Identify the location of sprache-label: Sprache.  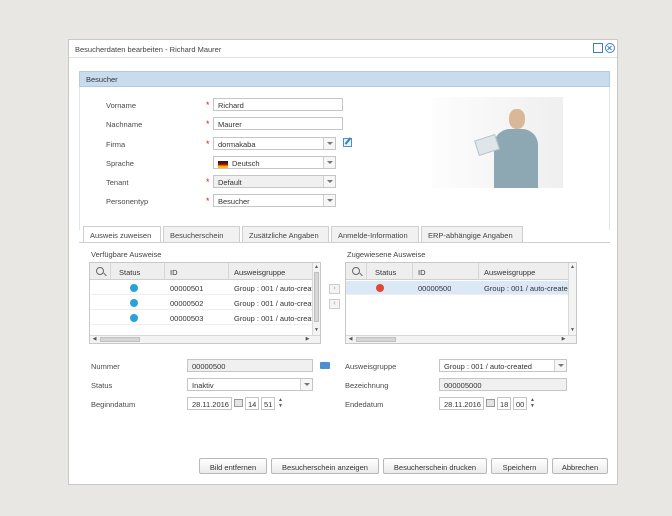
(120, 163).